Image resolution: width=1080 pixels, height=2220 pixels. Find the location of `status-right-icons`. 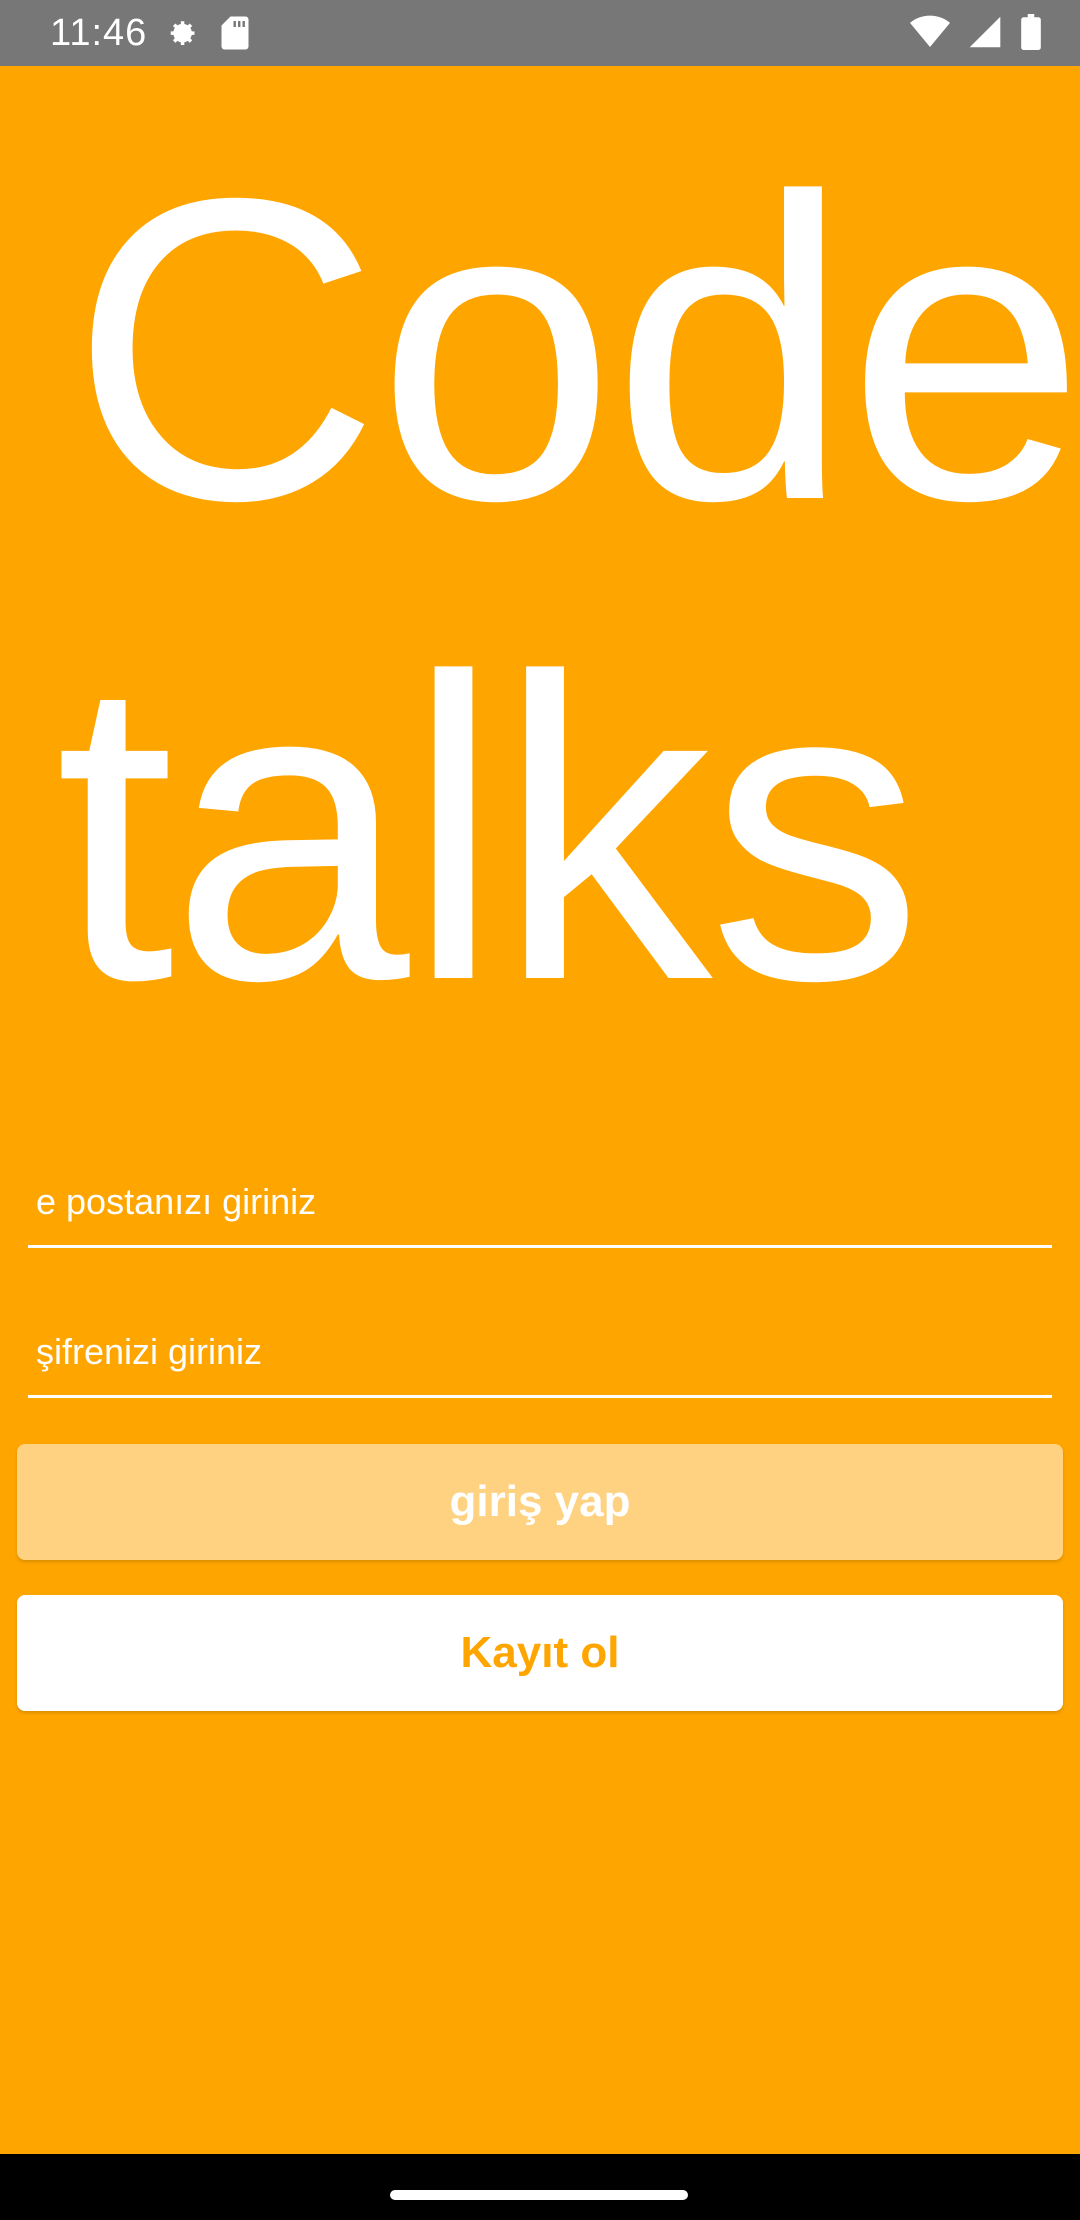

status-right-icons is located at coordinates (976, 32).